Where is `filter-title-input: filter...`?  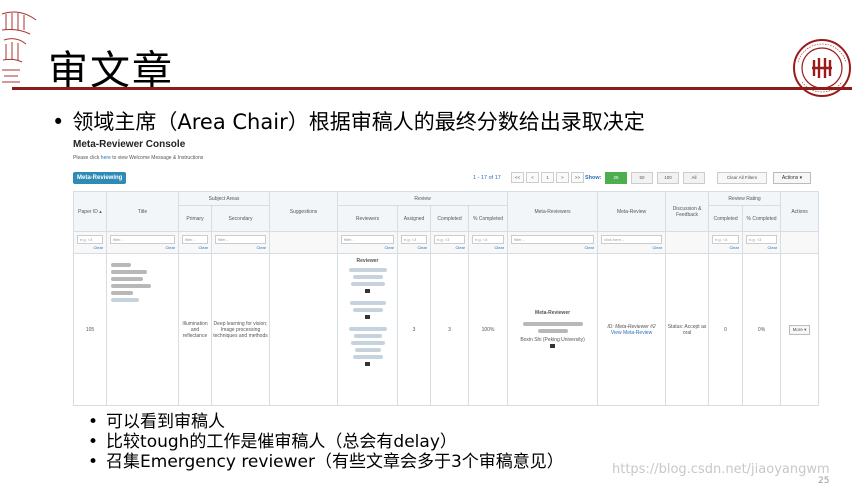 filter-title-input: filter... is located at coordinates (142, 239).